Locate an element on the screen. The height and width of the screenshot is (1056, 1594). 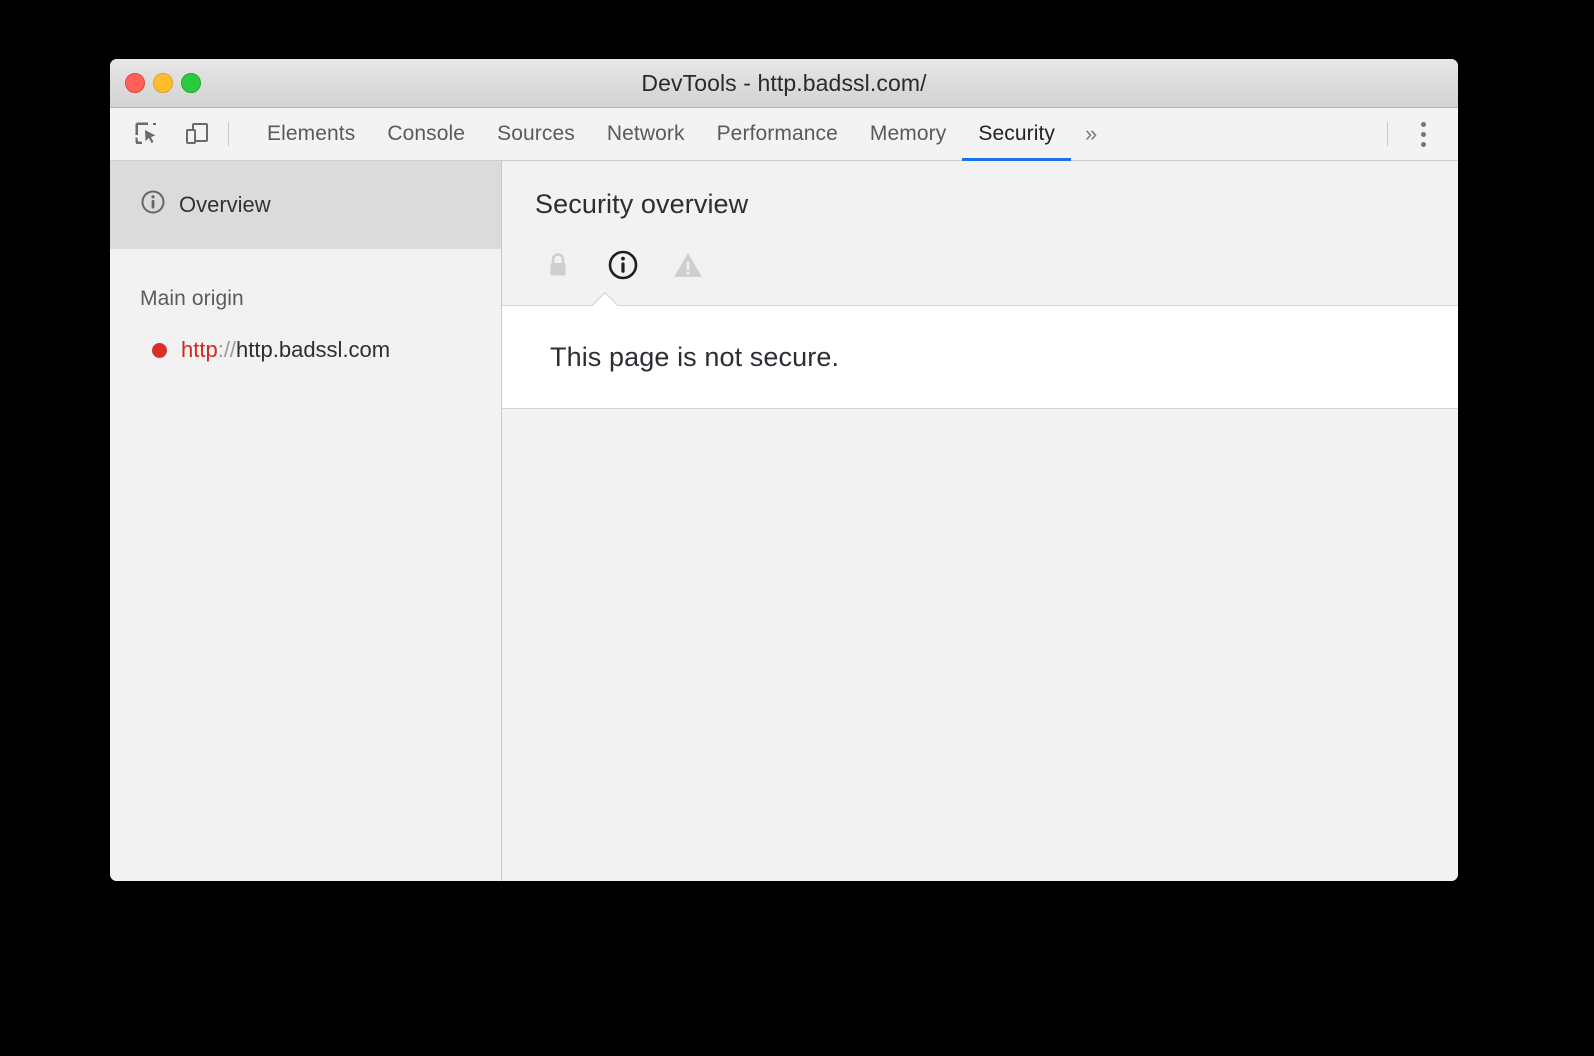
tab-label: Elements is located at coordinates (311, 133).